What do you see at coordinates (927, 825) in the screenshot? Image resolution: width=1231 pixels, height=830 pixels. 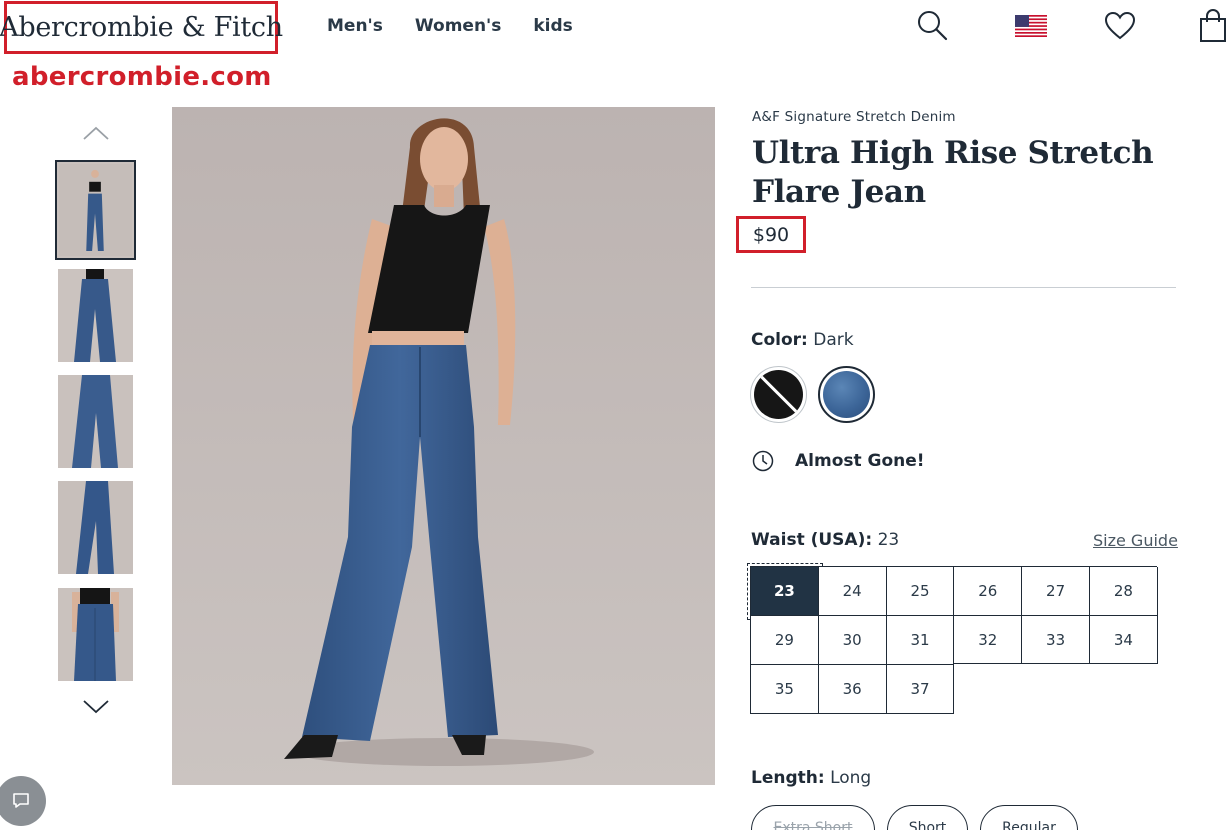 I see `length-option-label: Short` at bounding box center [927, 825].